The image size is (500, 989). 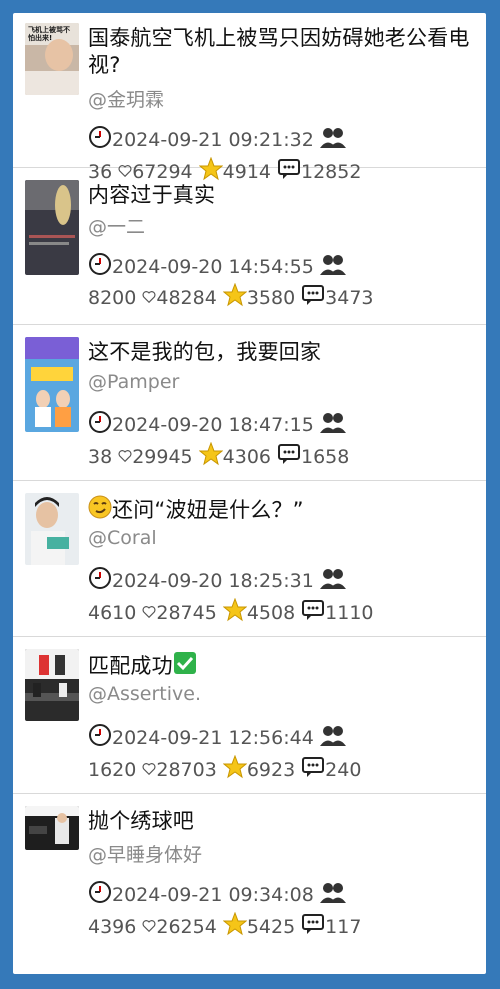 What do you see at coordinates (343, 926) in the screenshot?
I see `comment-count: 117` at bounding box center [343, 926].